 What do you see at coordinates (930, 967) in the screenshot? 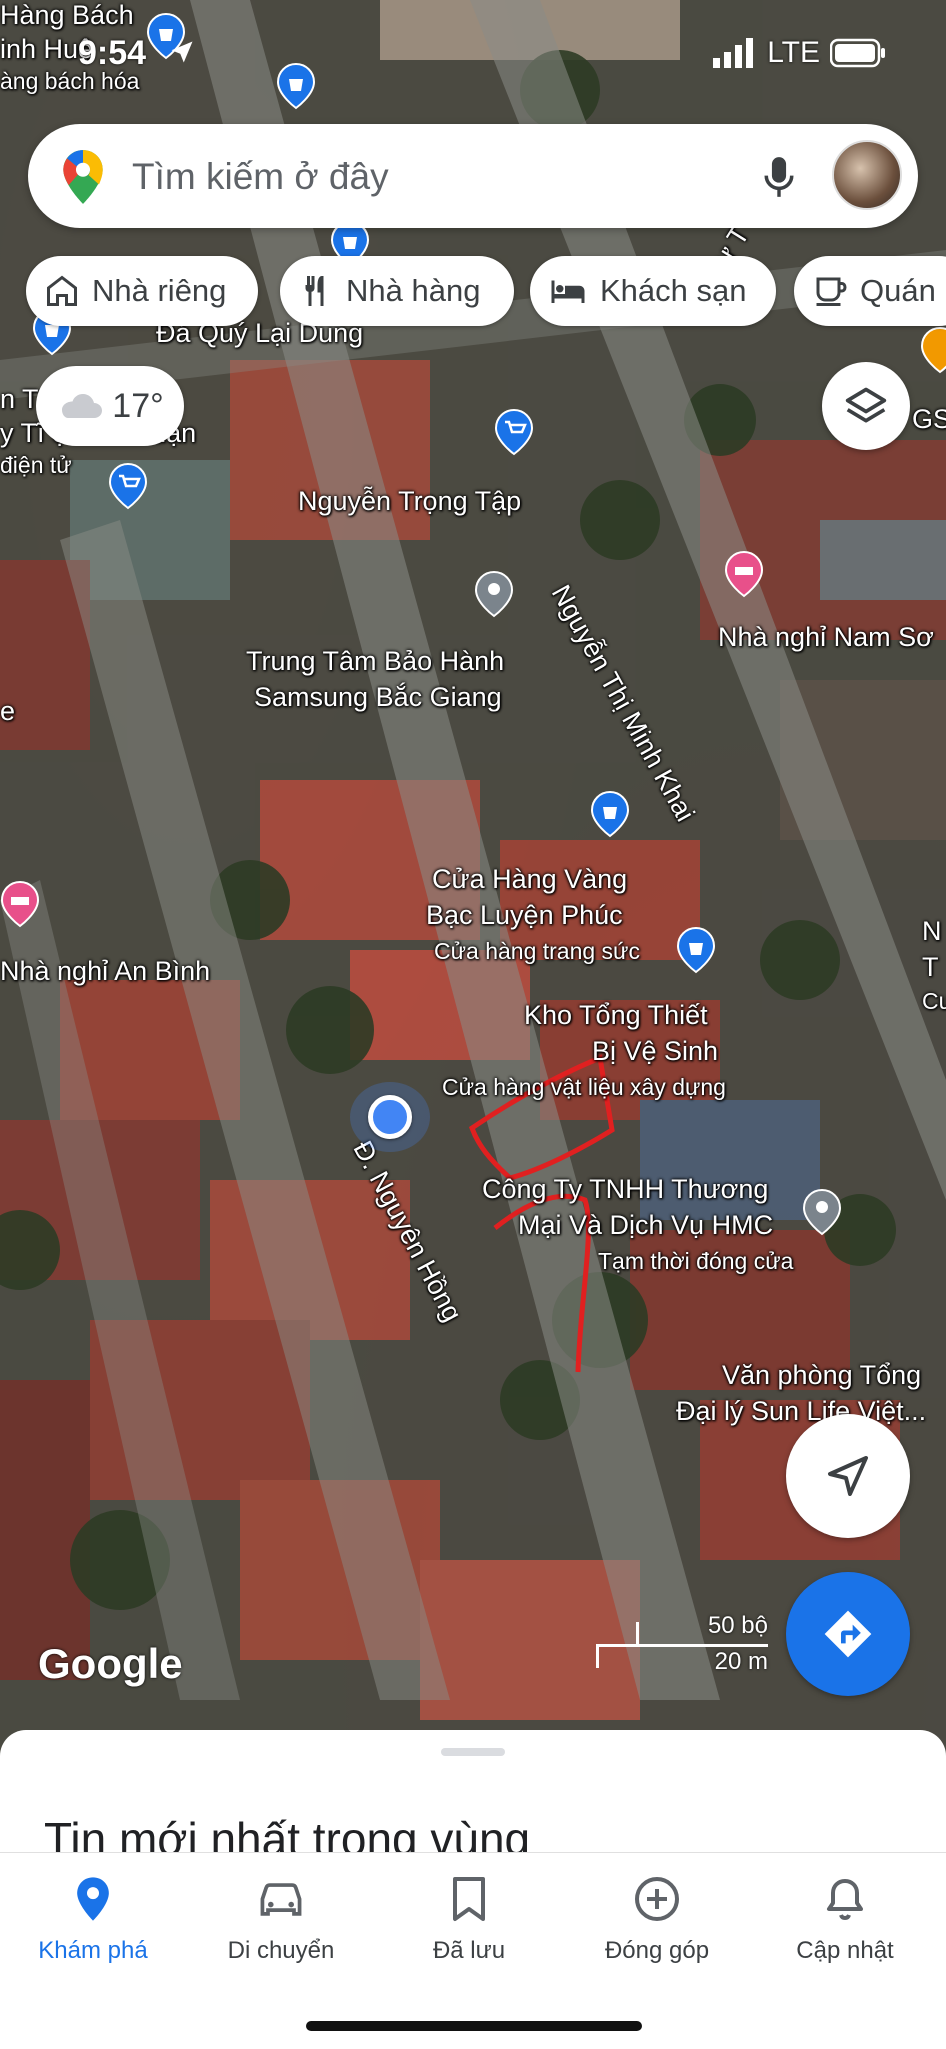
I see `map-label: T` at bounding box center [930, 967].